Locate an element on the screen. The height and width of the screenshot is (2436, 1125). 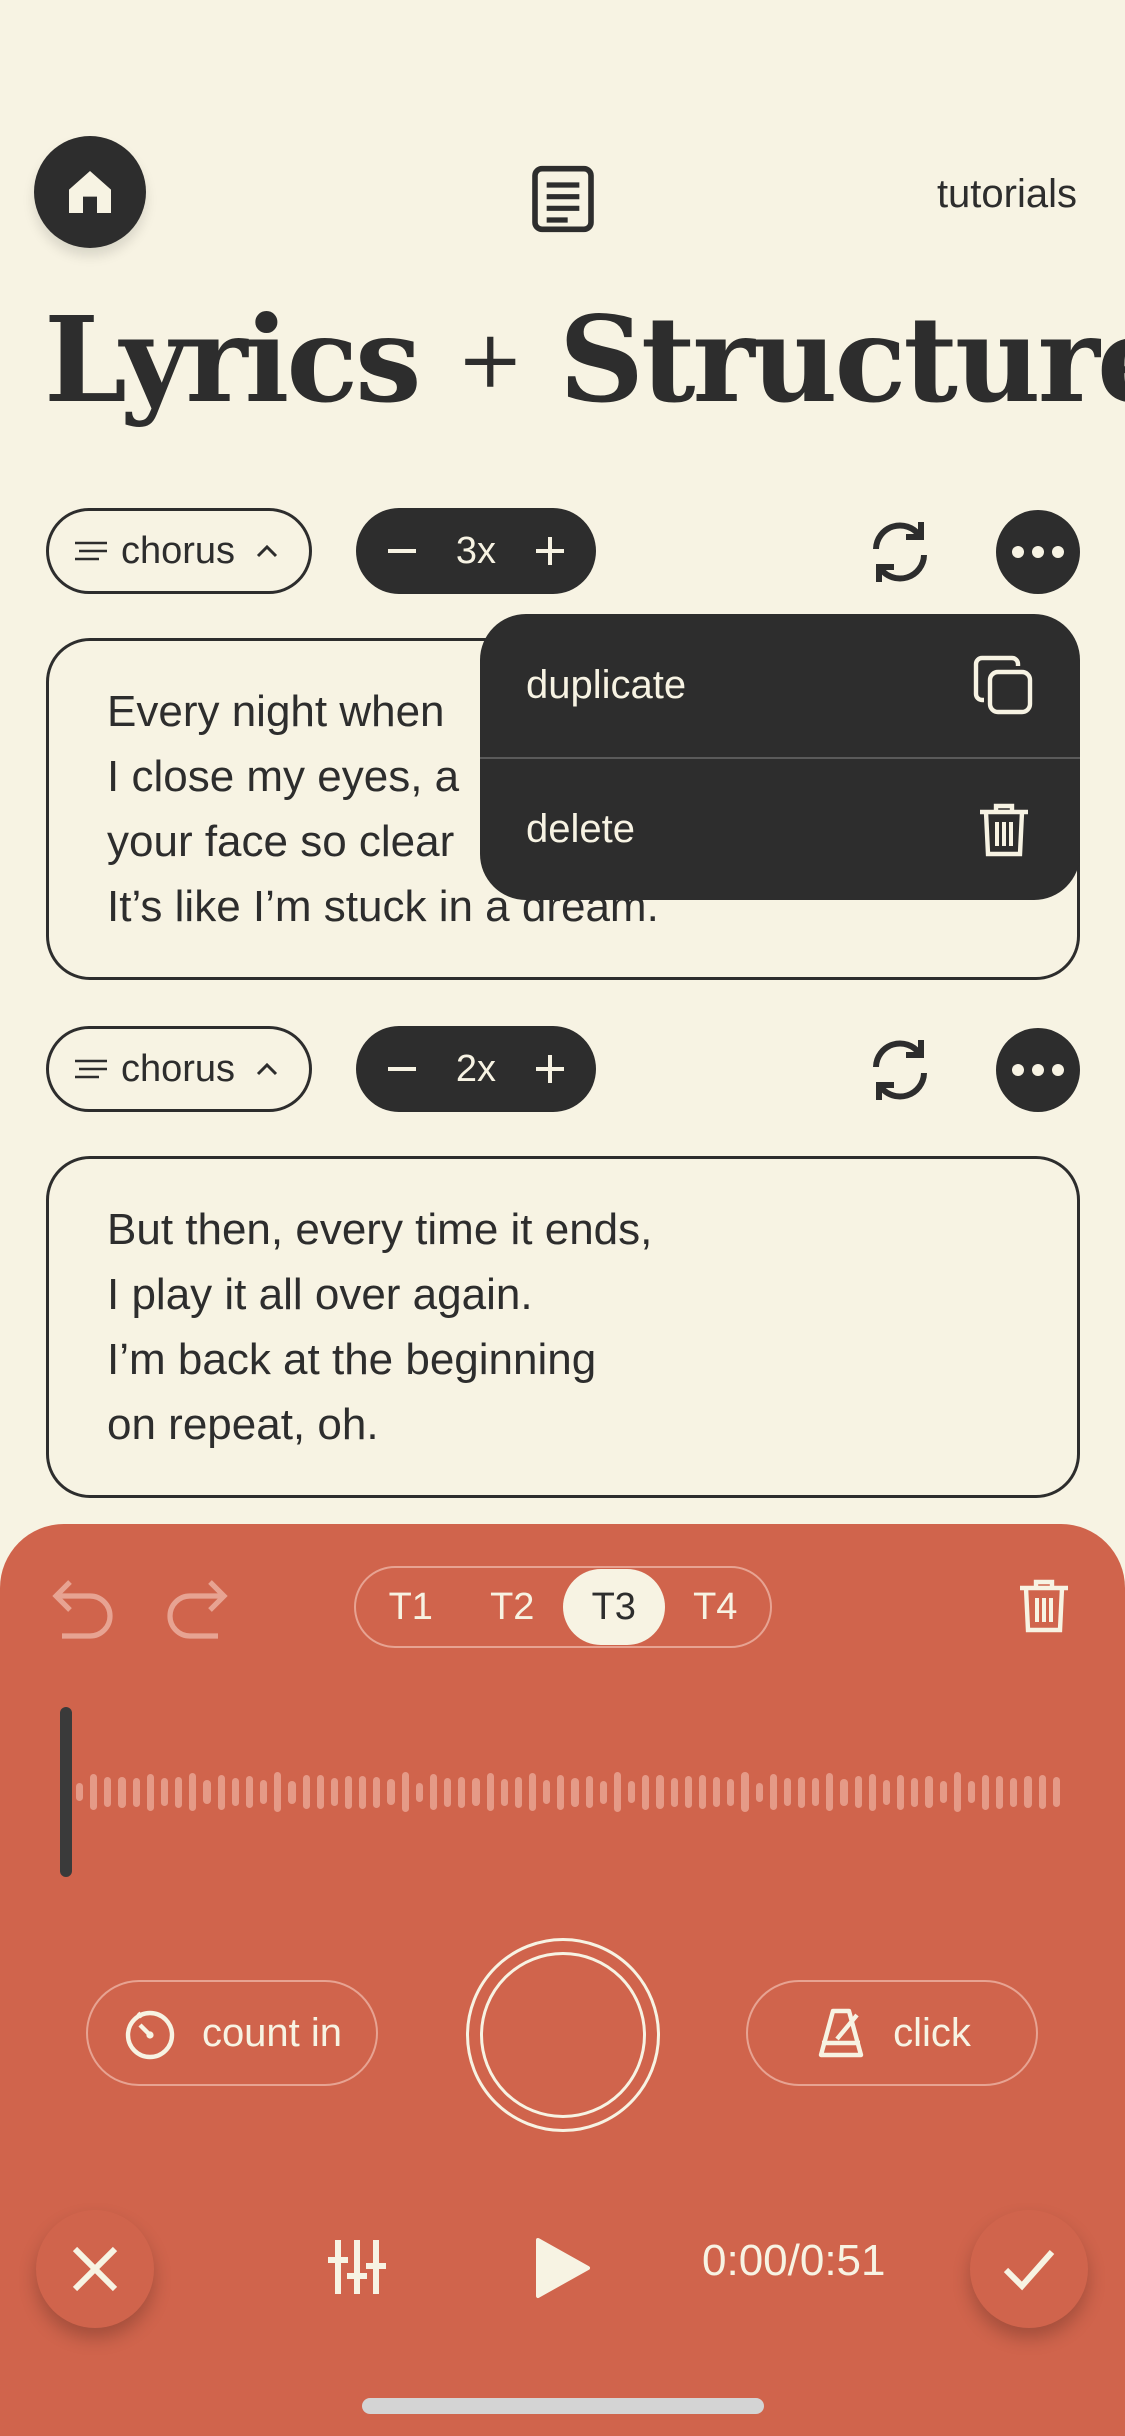
menu-item-duplicate: duplicate is located at coordinates (780, 685).